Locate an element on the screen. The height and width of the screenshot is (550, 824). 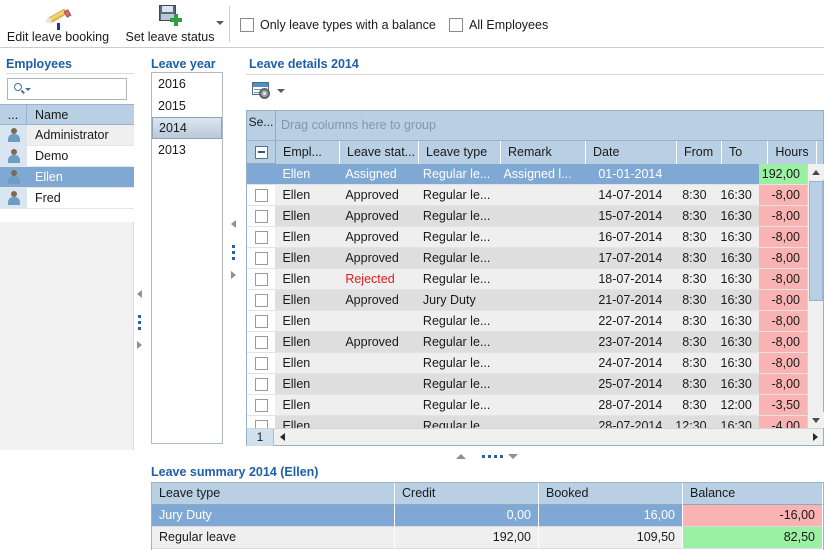
edit-leave-booking-button: Edit leave booking is located at coordinates (58, 23).